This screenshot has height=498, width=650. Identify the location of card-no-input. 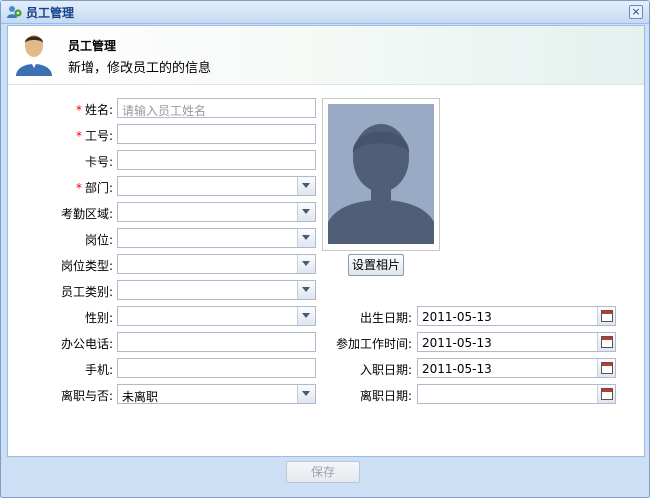
(216, 160).